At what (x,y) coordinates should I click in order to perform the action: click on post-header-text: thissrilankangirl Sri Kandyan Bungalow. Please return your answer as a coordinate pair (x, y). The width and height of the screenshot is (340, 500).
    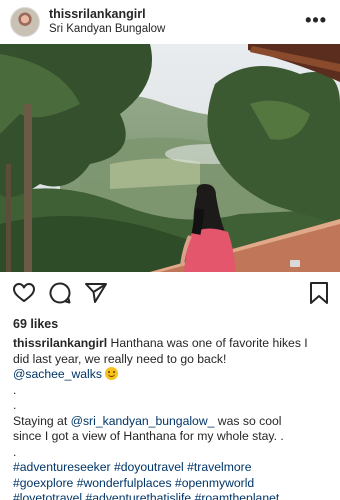
    Looking at the image, I should click on (107, 22).